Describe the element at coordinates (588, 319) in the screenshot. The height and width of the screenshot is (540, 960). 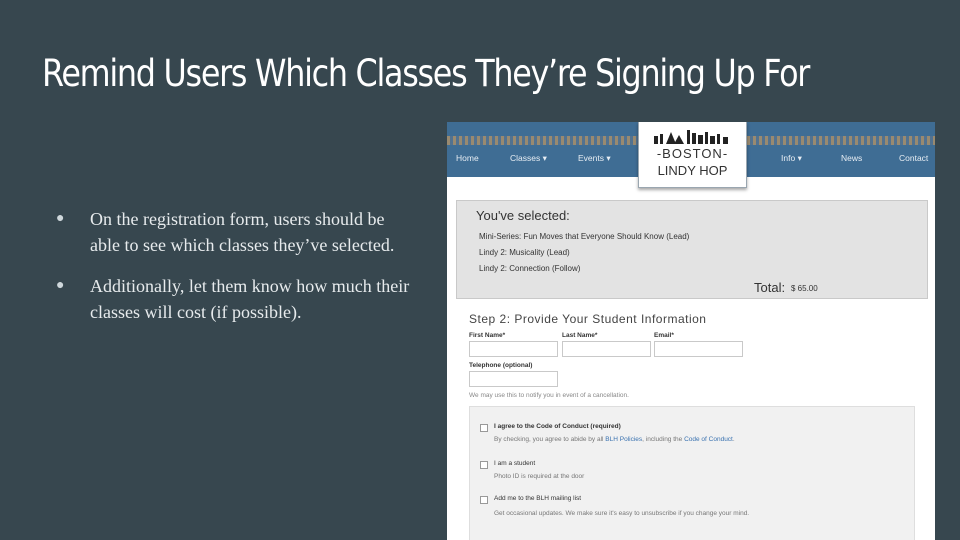
I see `step-title: Step 2: Provide Your Student Information` at that location.